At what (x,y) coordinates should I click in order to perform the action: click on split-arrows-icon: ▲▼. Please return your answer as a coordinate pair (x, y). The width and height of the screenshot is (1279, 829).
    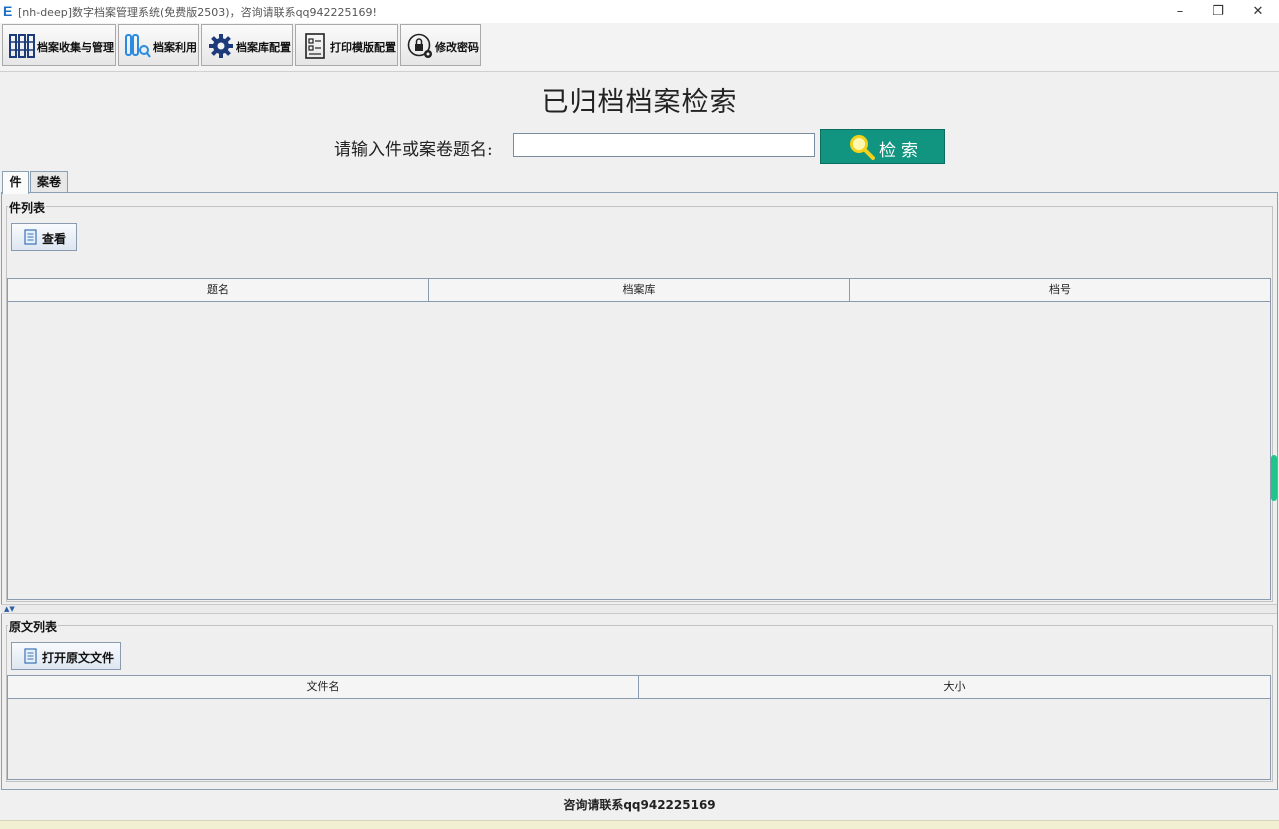
    Looking at the image, I should click on (9, 609).